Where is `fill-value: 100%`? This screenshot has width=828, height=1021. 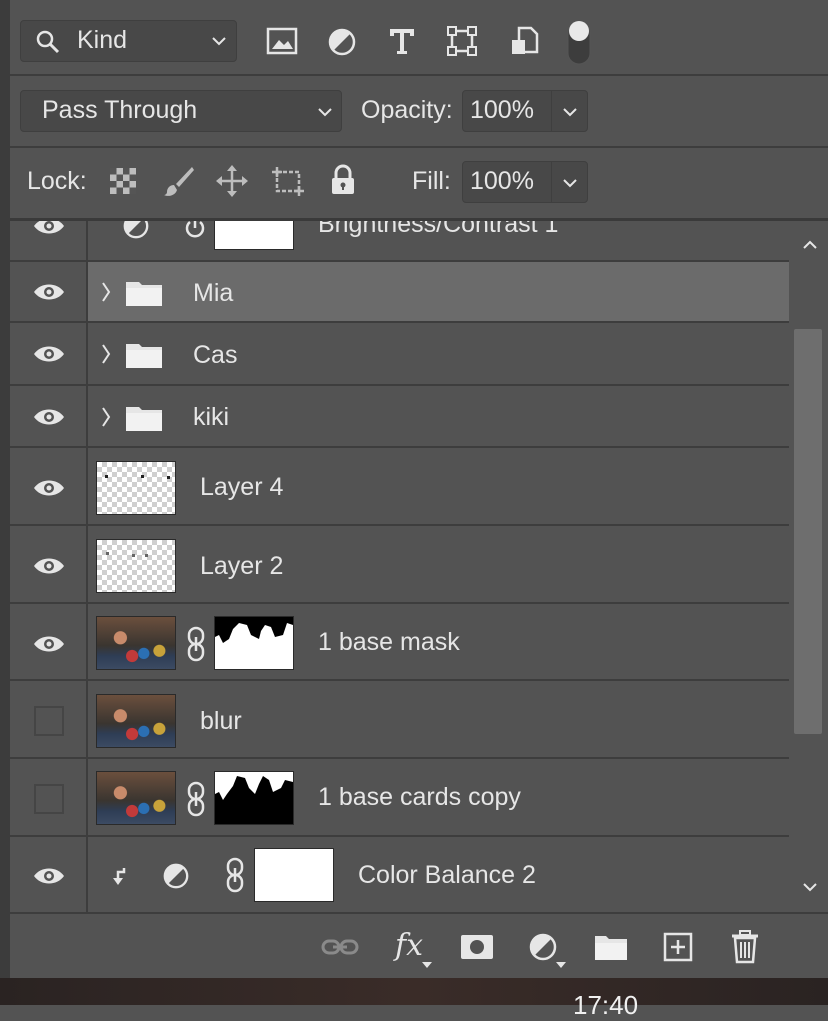
fill-value: 100% is located at coordinates (502, 181).